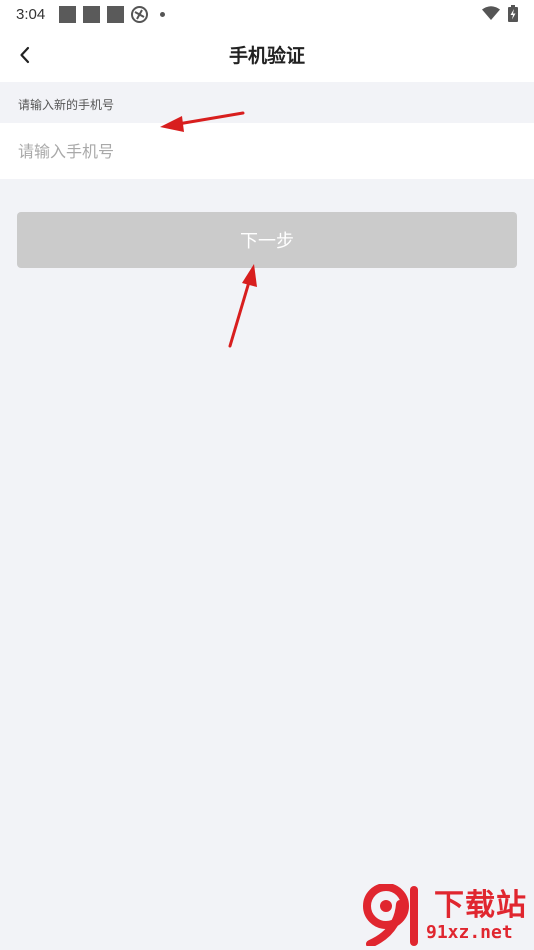 The image size is (534, 950). I want to click on watermark: 下载站 91xz.net, so click(446, 914).